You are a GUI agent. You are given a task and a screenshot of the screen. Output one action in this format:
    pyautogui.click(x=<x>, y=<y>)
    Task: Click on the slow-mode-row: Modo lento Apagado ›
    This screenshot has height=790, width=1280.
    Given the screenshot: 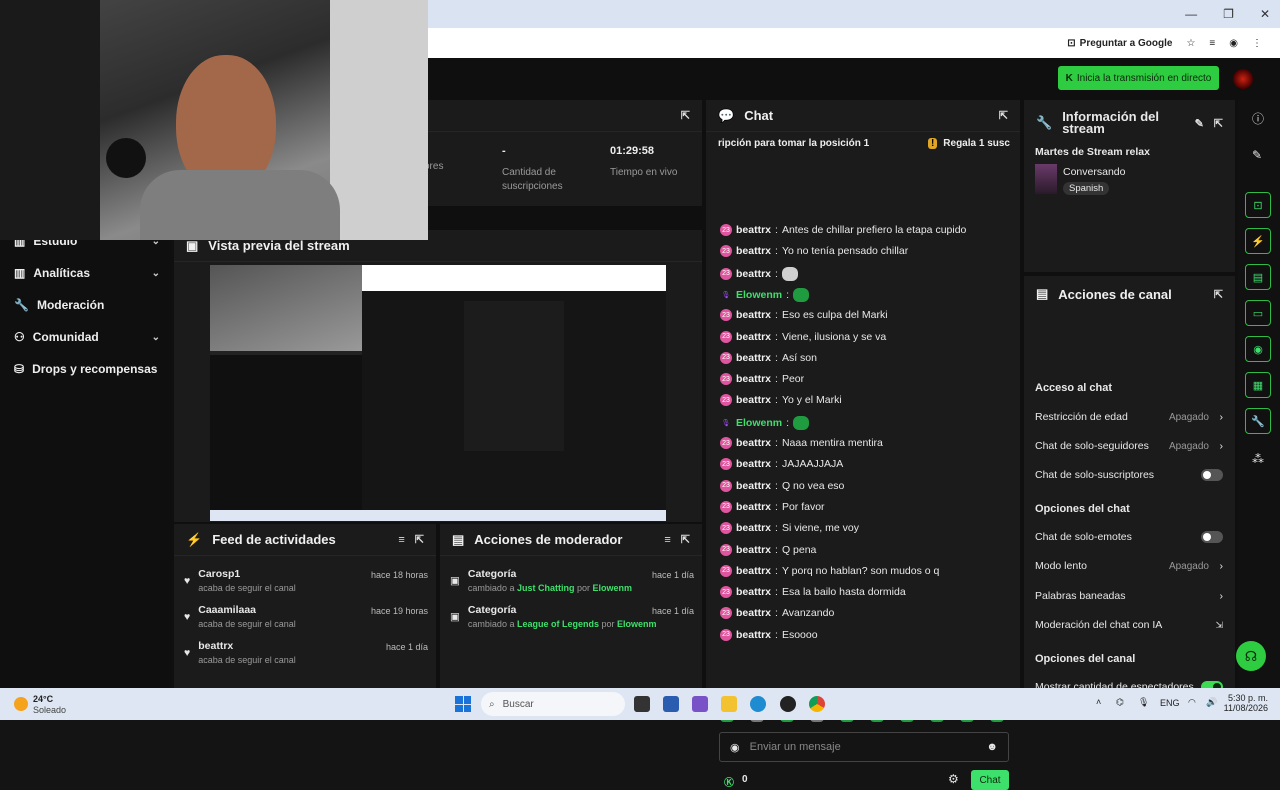 What is the action you would take?
    pyautogui.click(x=1129, y=566)
    